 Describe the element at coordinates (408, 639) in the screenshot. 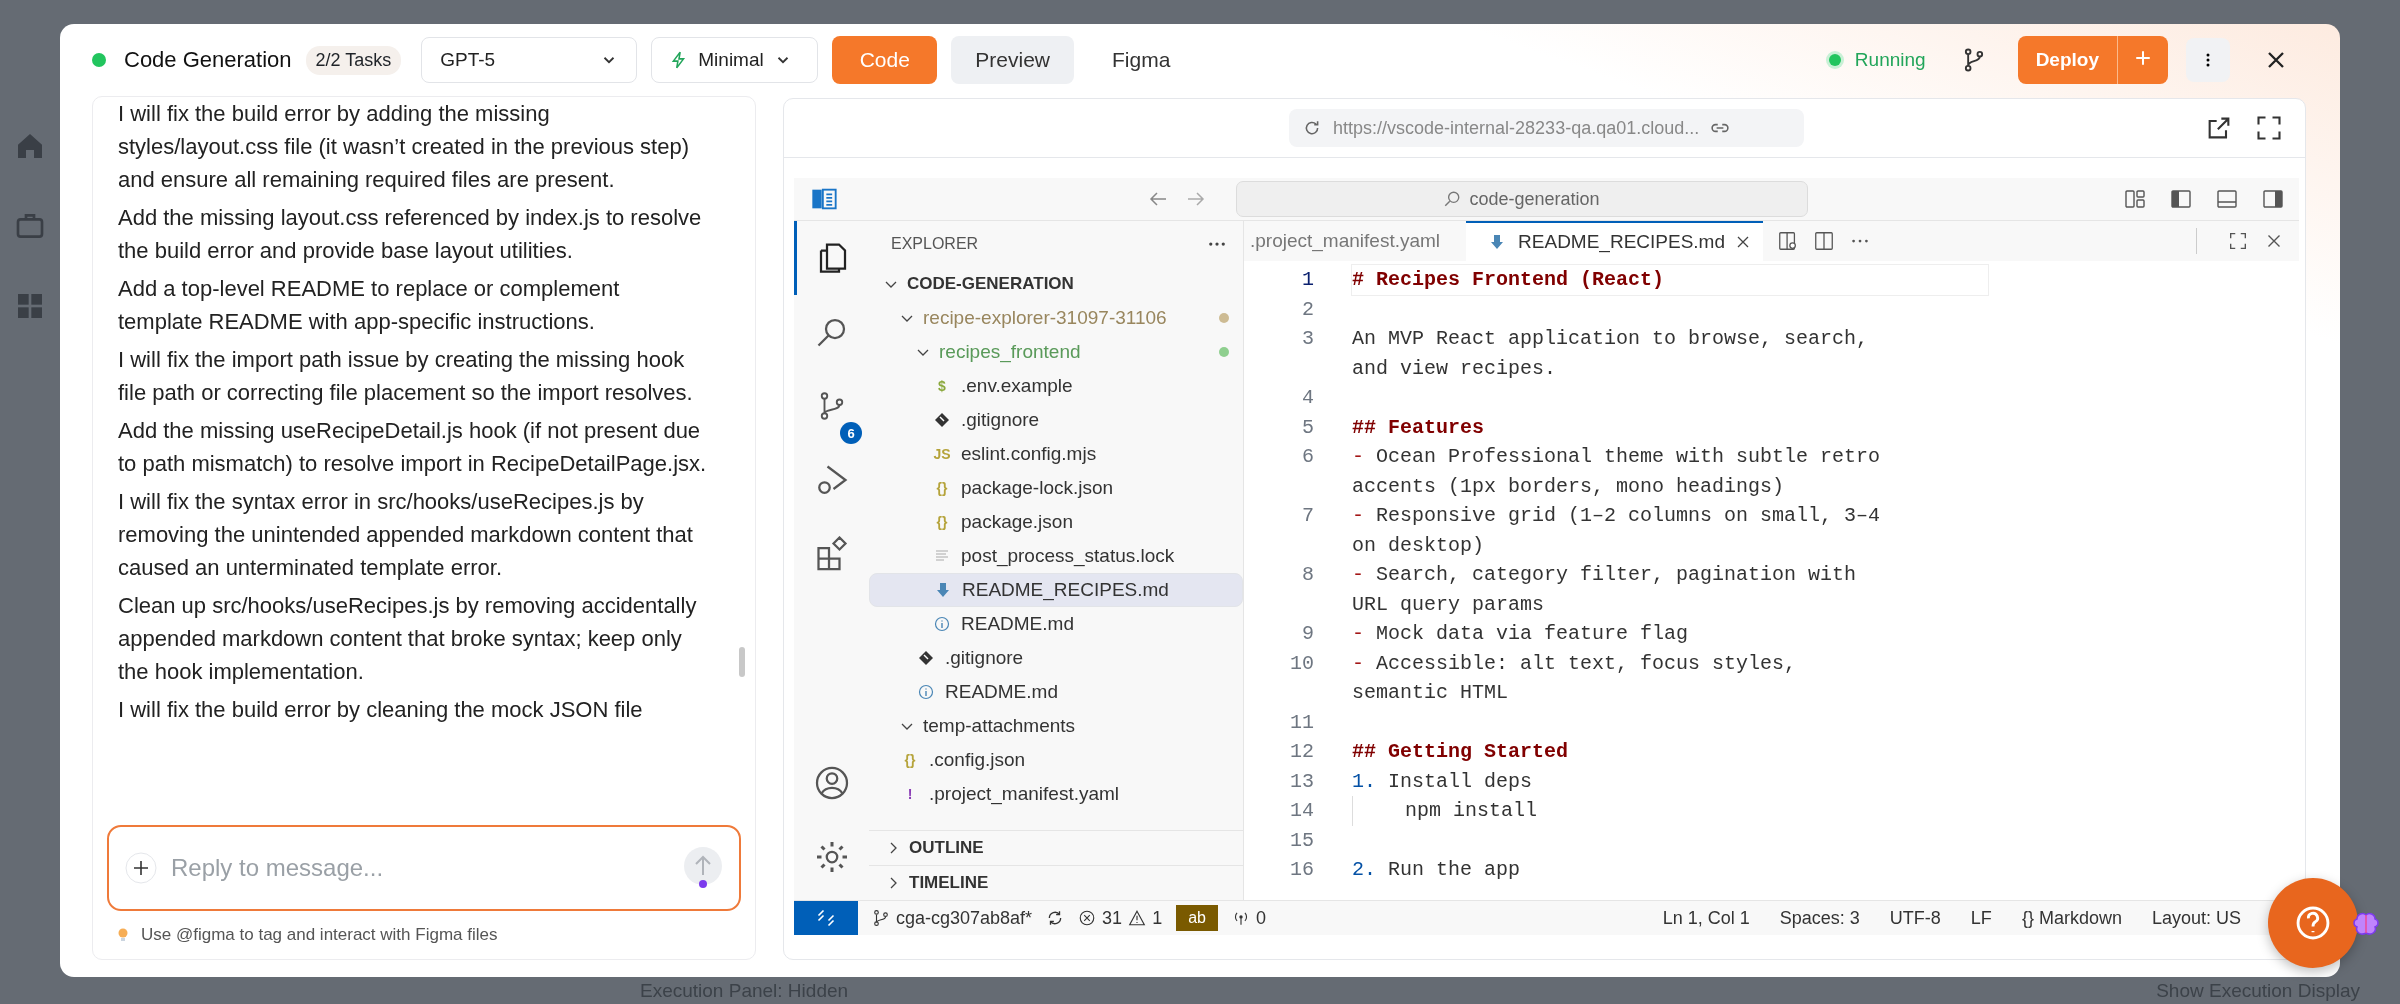

I see `chat-message: Clean up src/hooks/useRecipes.js by removing accidentally appended markdown content that broke syntax; keep only the hook implementation.` at that location.